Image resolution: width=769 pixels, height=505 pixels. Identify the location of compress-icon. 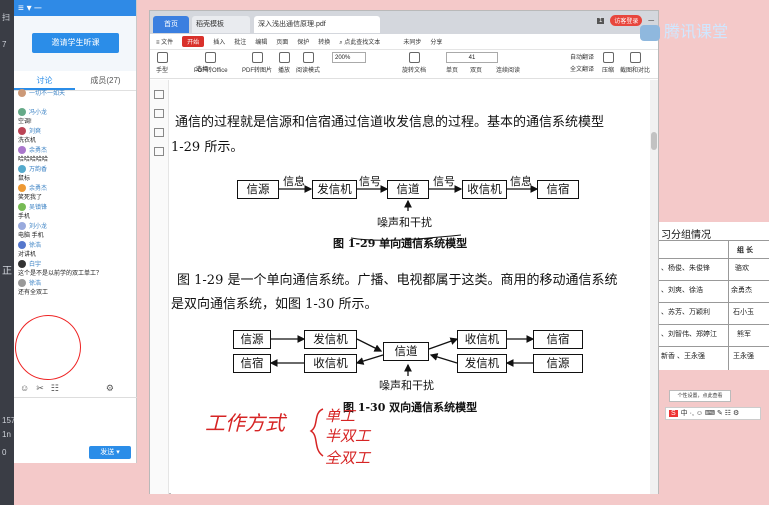
(608, 57).